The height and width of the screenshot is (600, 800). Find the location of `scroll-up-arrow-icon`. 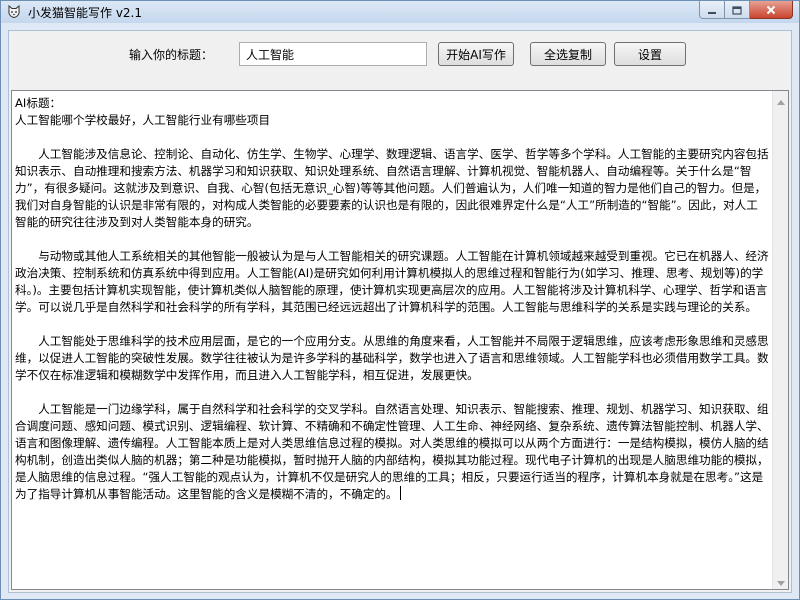

scroll-up-arrow-icon is located at coordinates (781, 100).